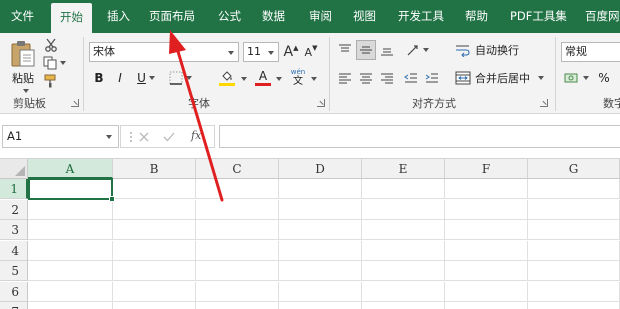  I want to click on alignment-dialog-launcher-icon, so click(544, 103).